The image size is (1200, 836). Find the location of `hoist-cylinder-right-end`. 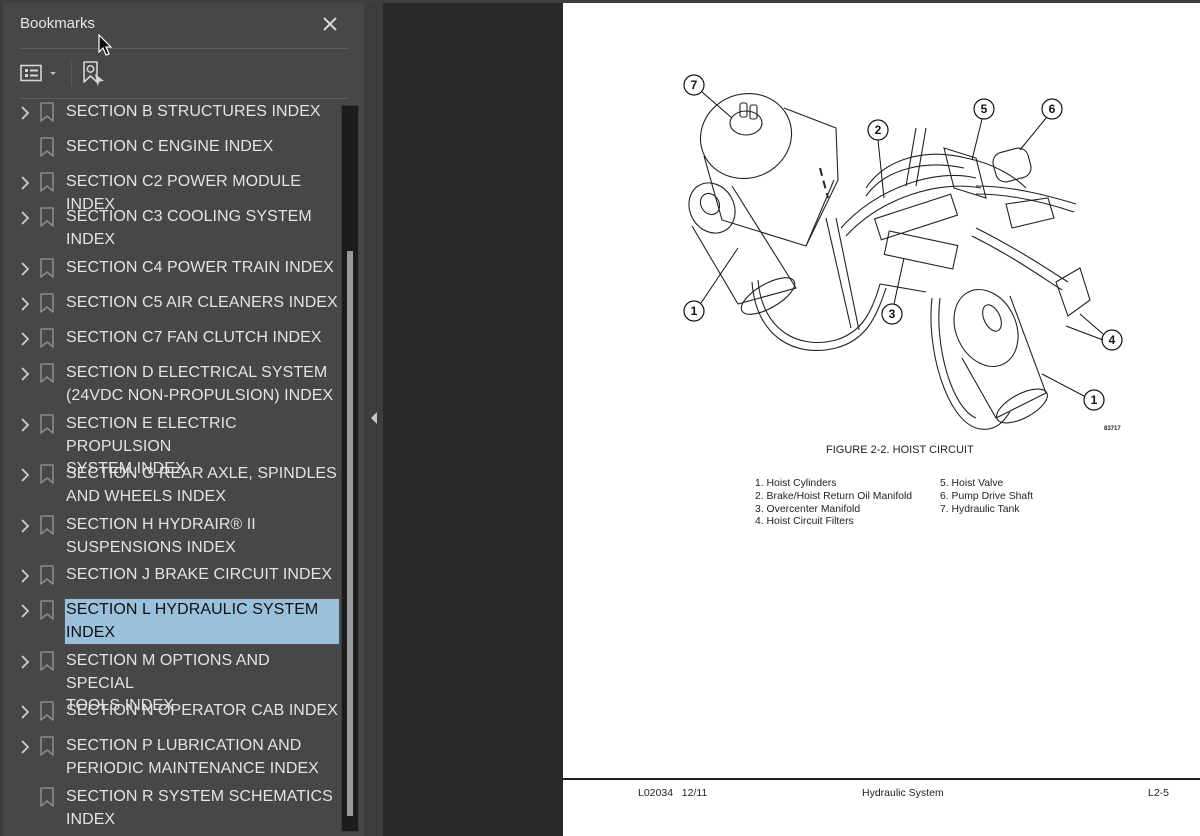

hoist-cylinder-right-end is located at coordinates (986, 328).